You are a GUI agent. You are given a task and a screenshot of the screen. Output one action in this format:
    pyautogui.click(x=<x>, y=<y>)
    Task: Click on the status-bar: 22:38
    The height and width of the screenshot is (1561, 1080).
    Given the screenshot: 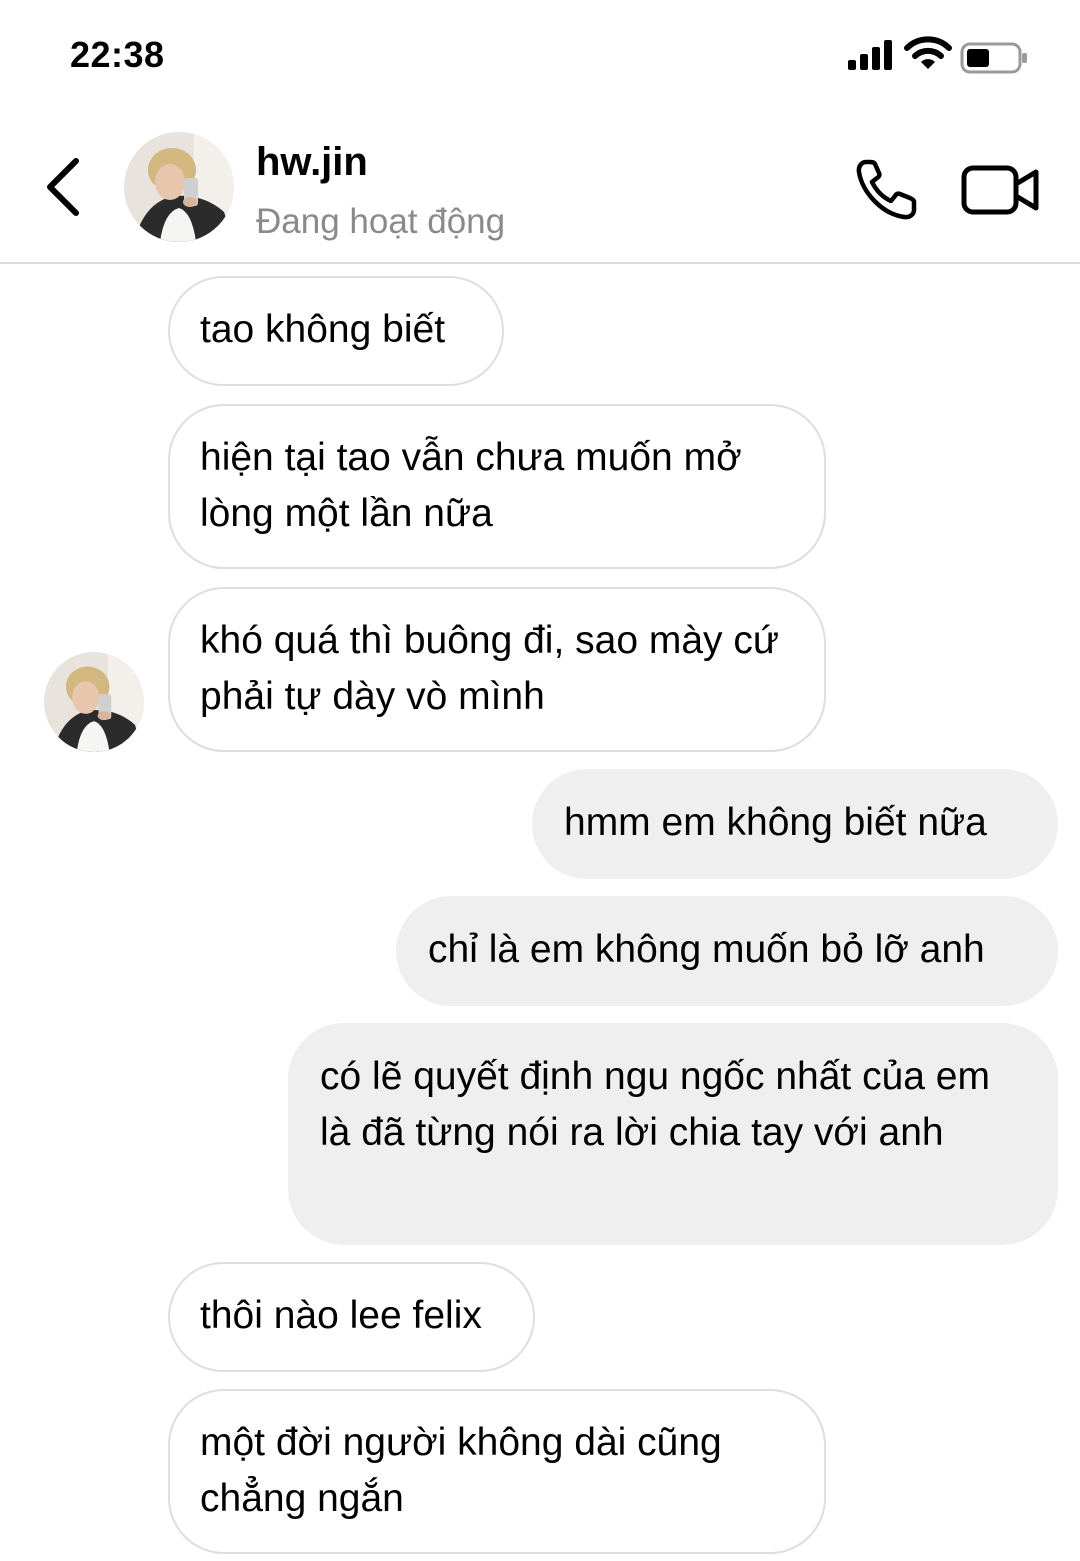 What is the action you would take?
    pyautogui.click(x=540, y=55)
    